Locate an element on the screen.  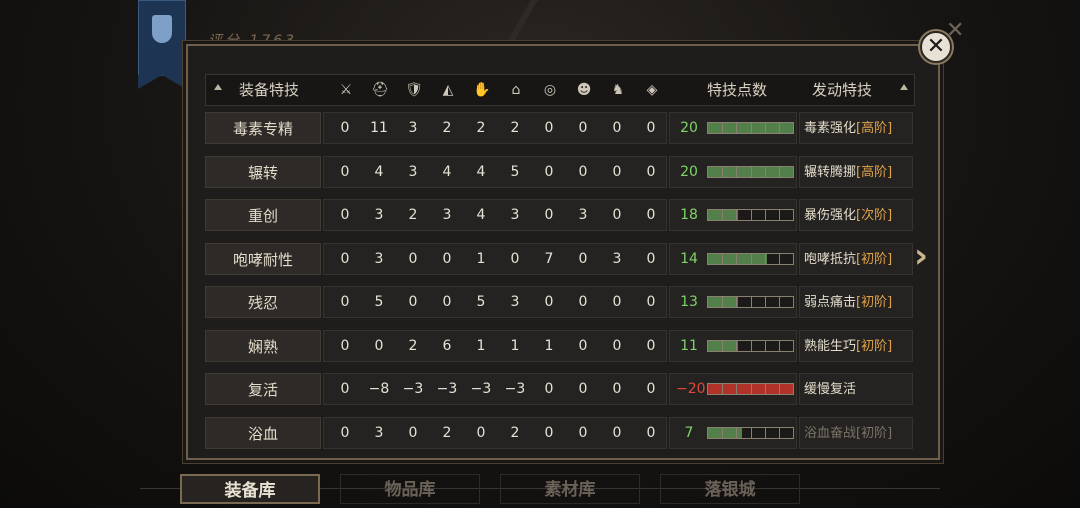
close-button: ✕ is located at coordinates (936, 47).